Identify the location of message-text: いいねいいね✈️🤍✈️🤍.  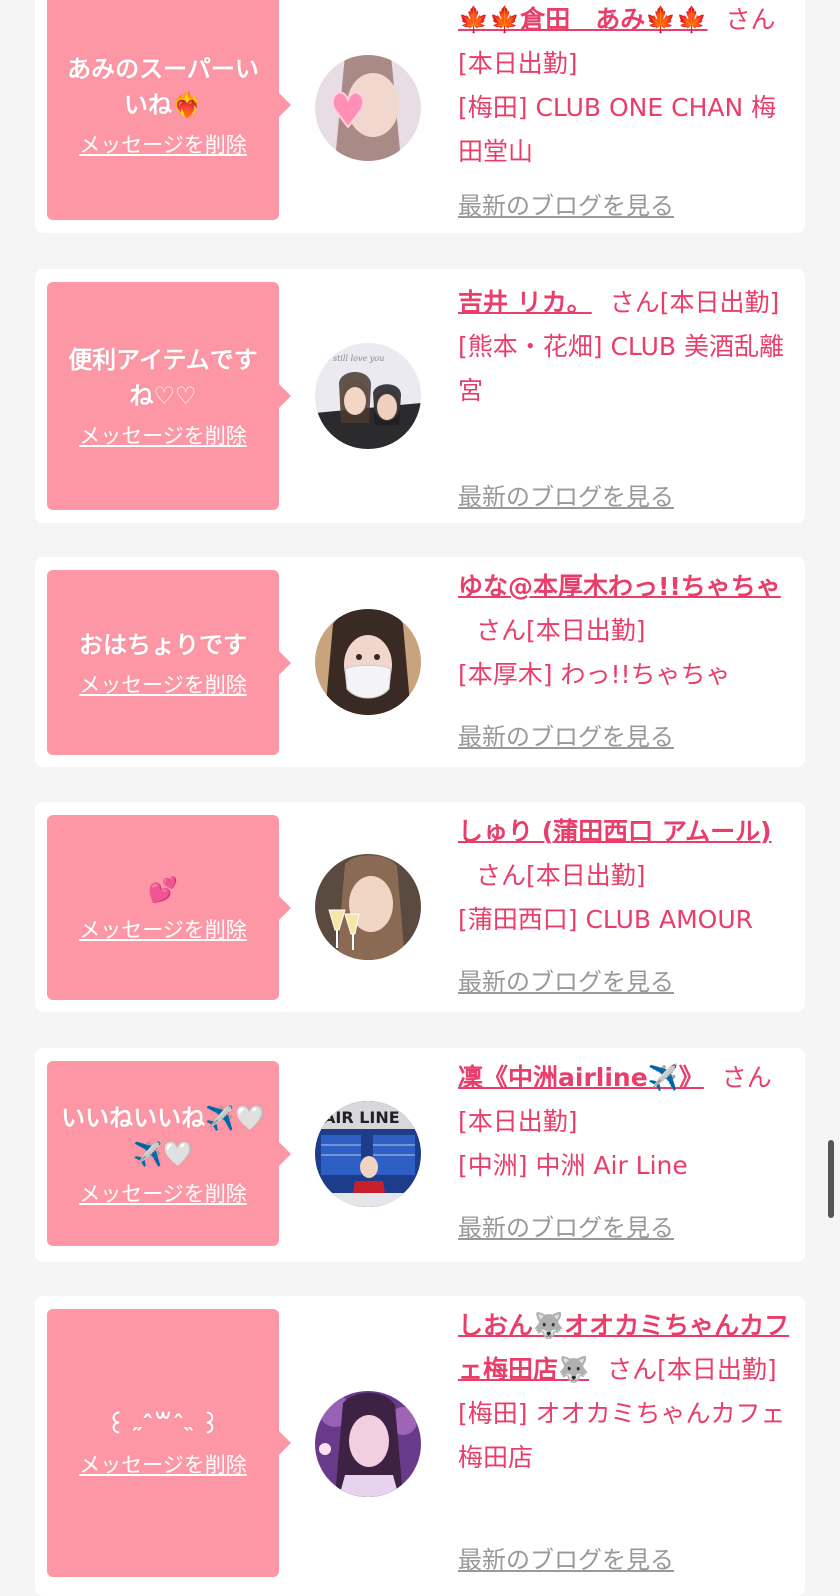
(163, 1135).